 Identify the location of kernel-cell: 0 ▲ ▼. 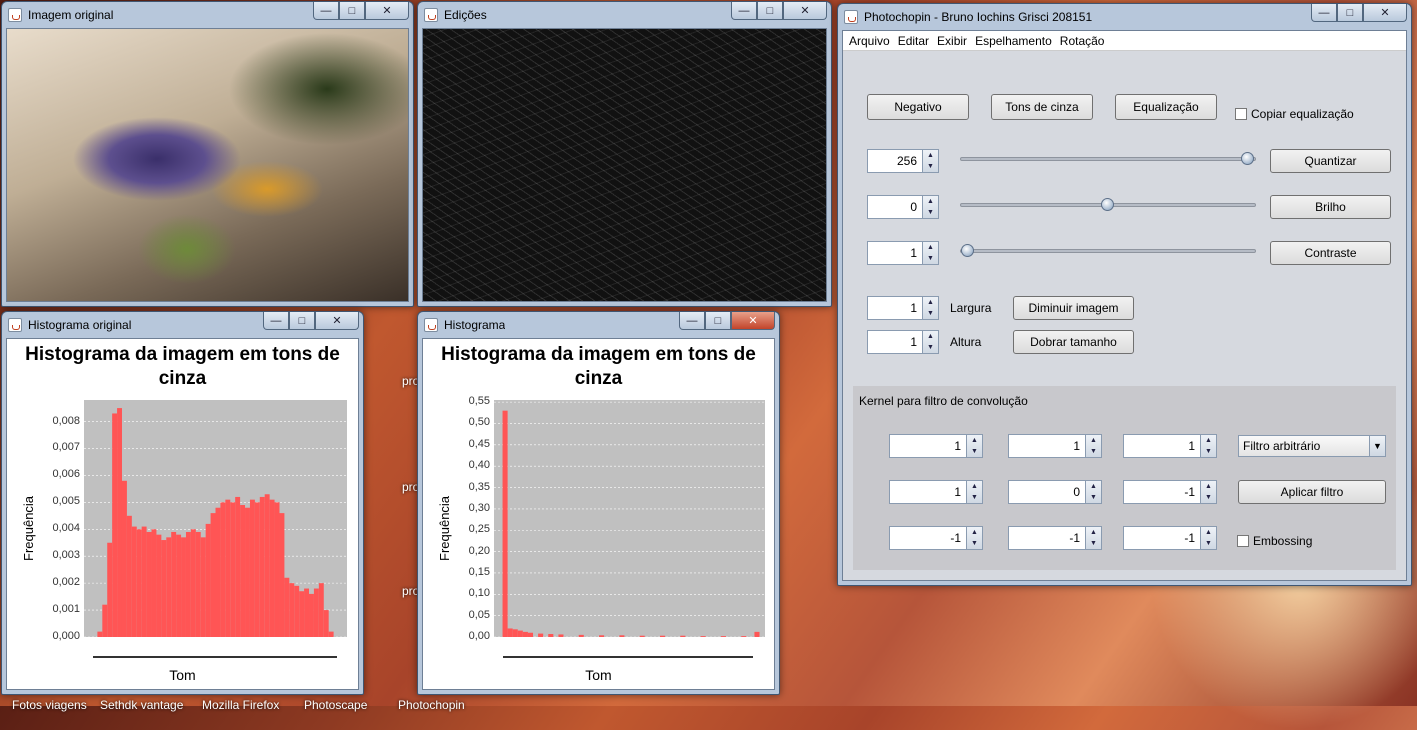
(1055, 492).